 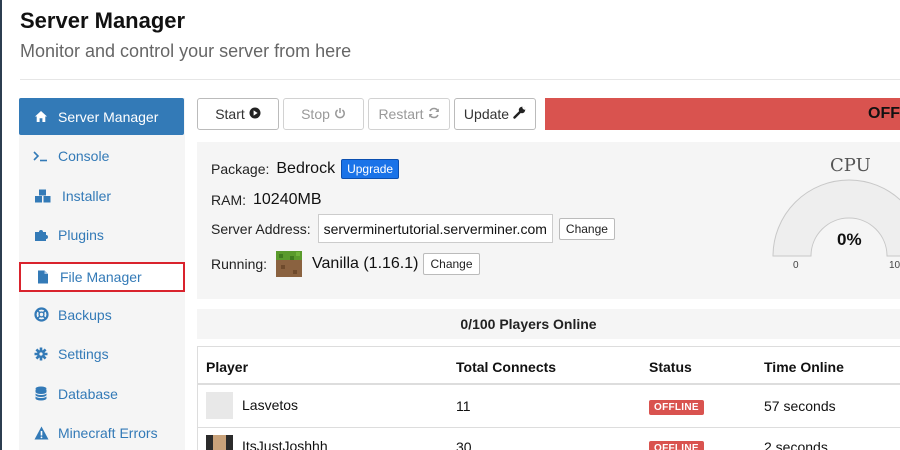 What do you see at coordinates (83, 353) in the screenshot?
I see `sidebar-item-label: Settings` at bounding box center [83, 353].